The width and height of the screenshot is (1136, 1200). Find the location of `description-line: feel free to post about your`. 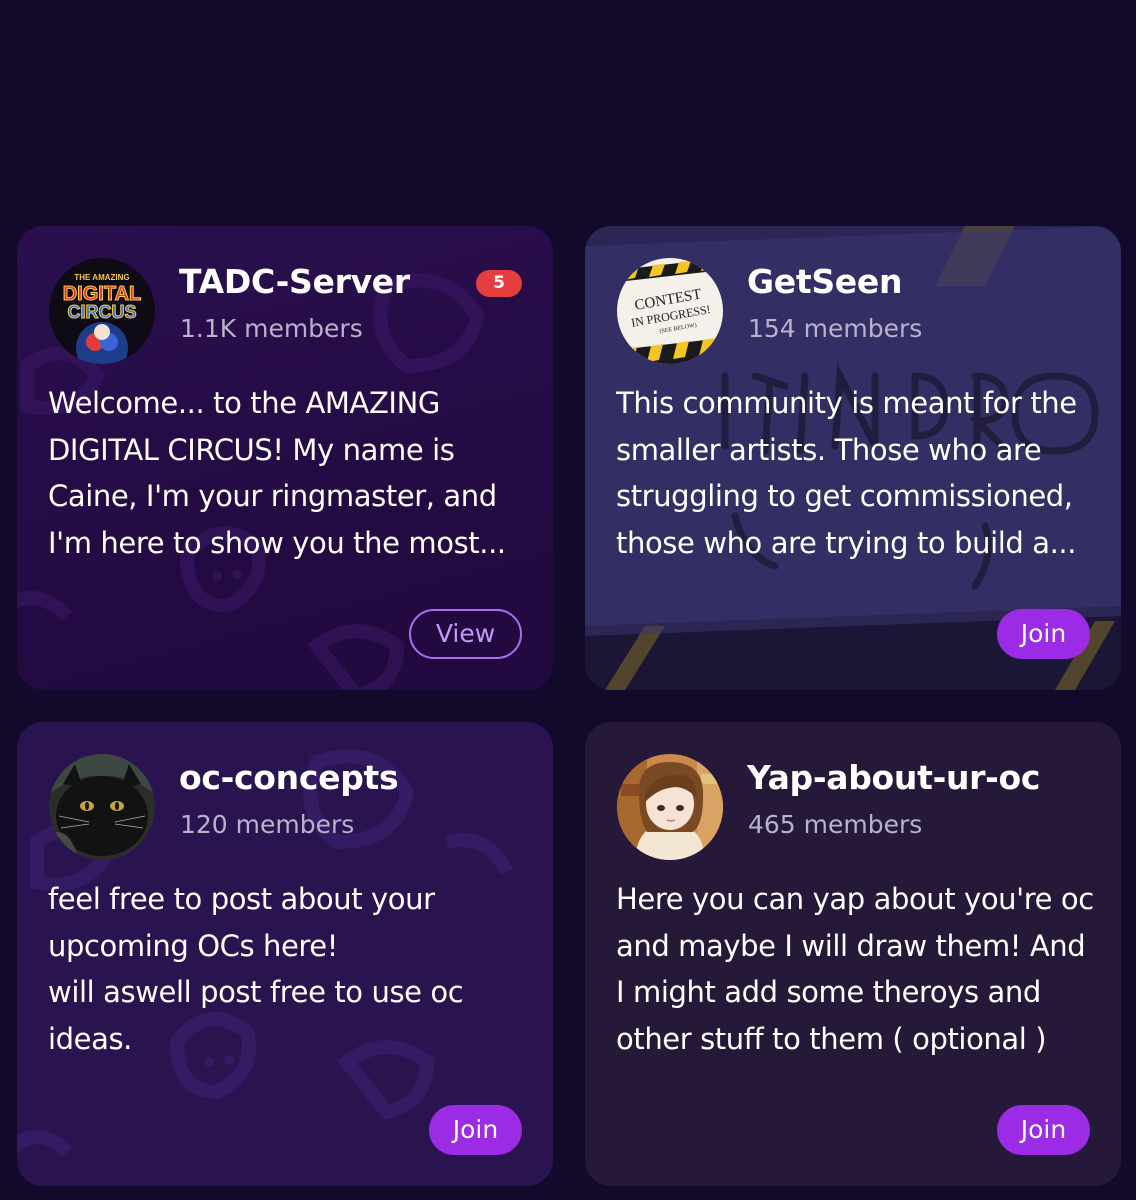

description-line: feel free to post about your is located at coordinates (241, 899).